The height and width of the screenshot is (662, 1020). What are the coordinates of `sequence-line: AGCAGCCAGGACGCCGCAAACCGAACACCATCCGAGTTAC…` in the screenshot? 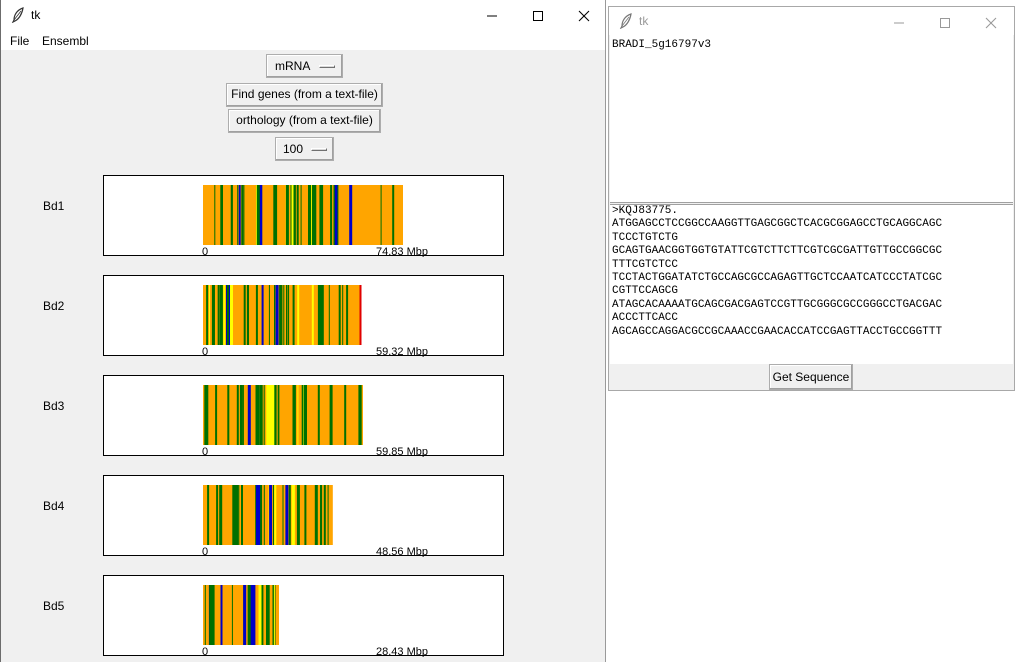 It's located at (777, 331).